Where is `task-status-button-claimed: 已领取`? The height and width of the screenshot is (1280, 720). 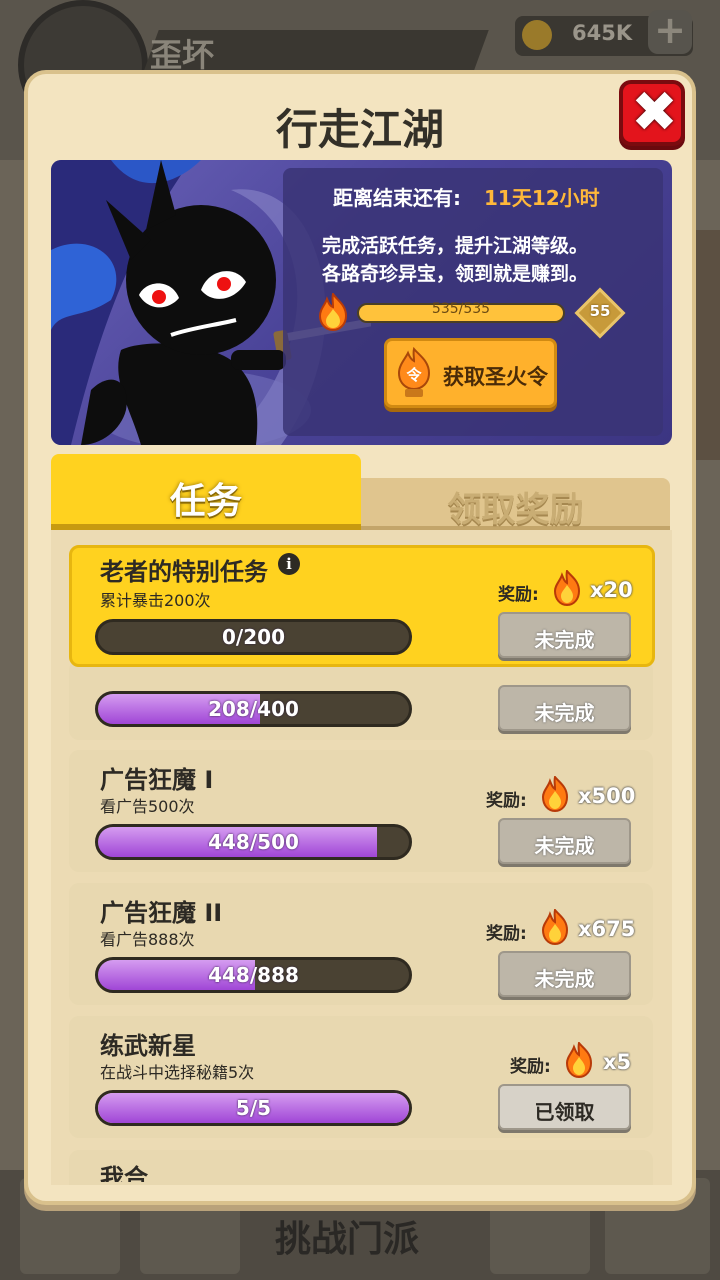
task-status-button-claimed: 已领取 is located at coordinates (564, 1107).